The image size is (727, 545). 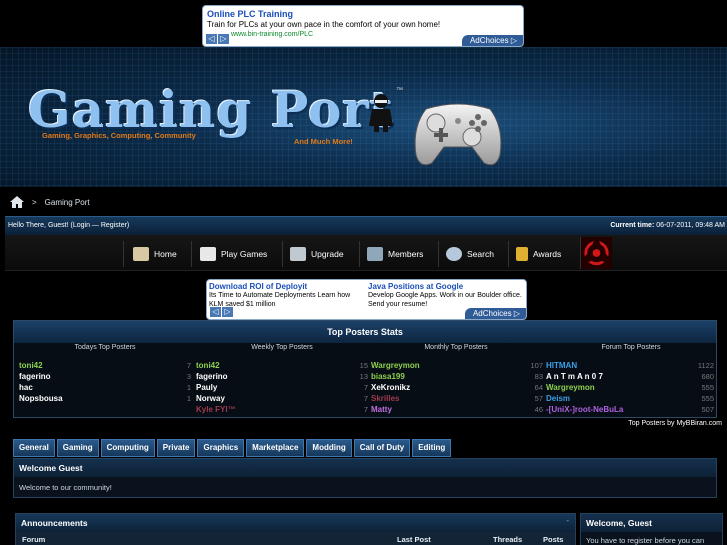 I want to click on guest-greeting: Hello There, Guest! (Login — Register), so click(x=68, y=225).